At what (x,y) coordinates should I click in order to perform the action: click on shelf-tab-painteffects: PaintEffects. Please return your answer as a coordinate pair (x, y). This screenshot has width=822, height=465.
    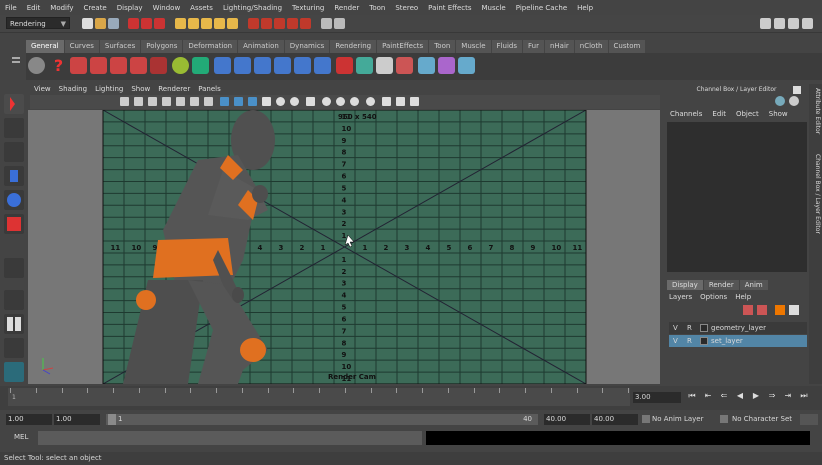
    Looking at the image, I should click on (403, 46).